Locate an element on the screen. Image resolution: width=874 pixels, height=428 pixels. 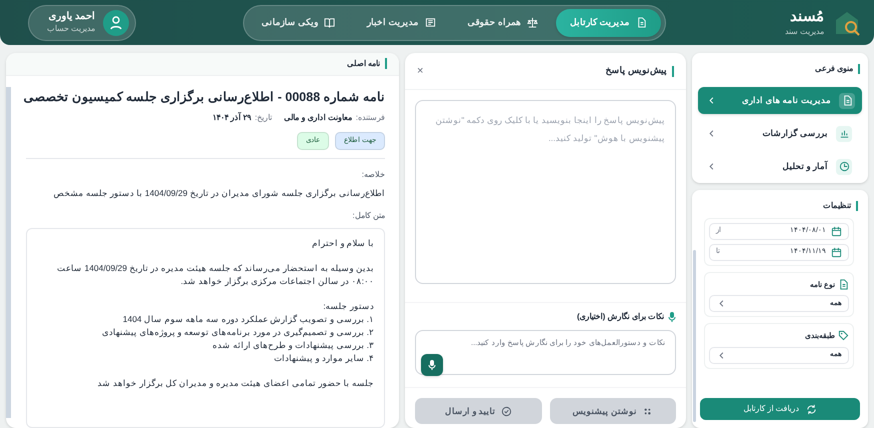
dots-icon is located at coordinates (647, 411).